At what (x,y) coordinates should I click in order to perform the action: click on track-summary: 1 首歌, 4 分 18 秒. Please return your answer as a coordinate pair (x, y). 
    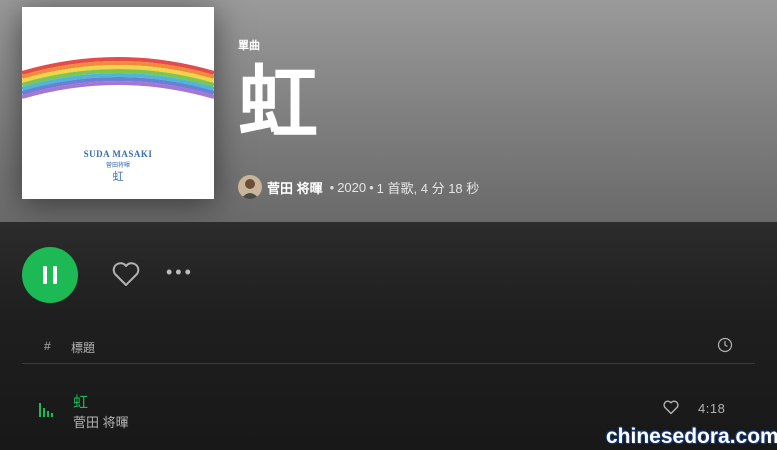
    Looking at the image, I should click on (428, 188).